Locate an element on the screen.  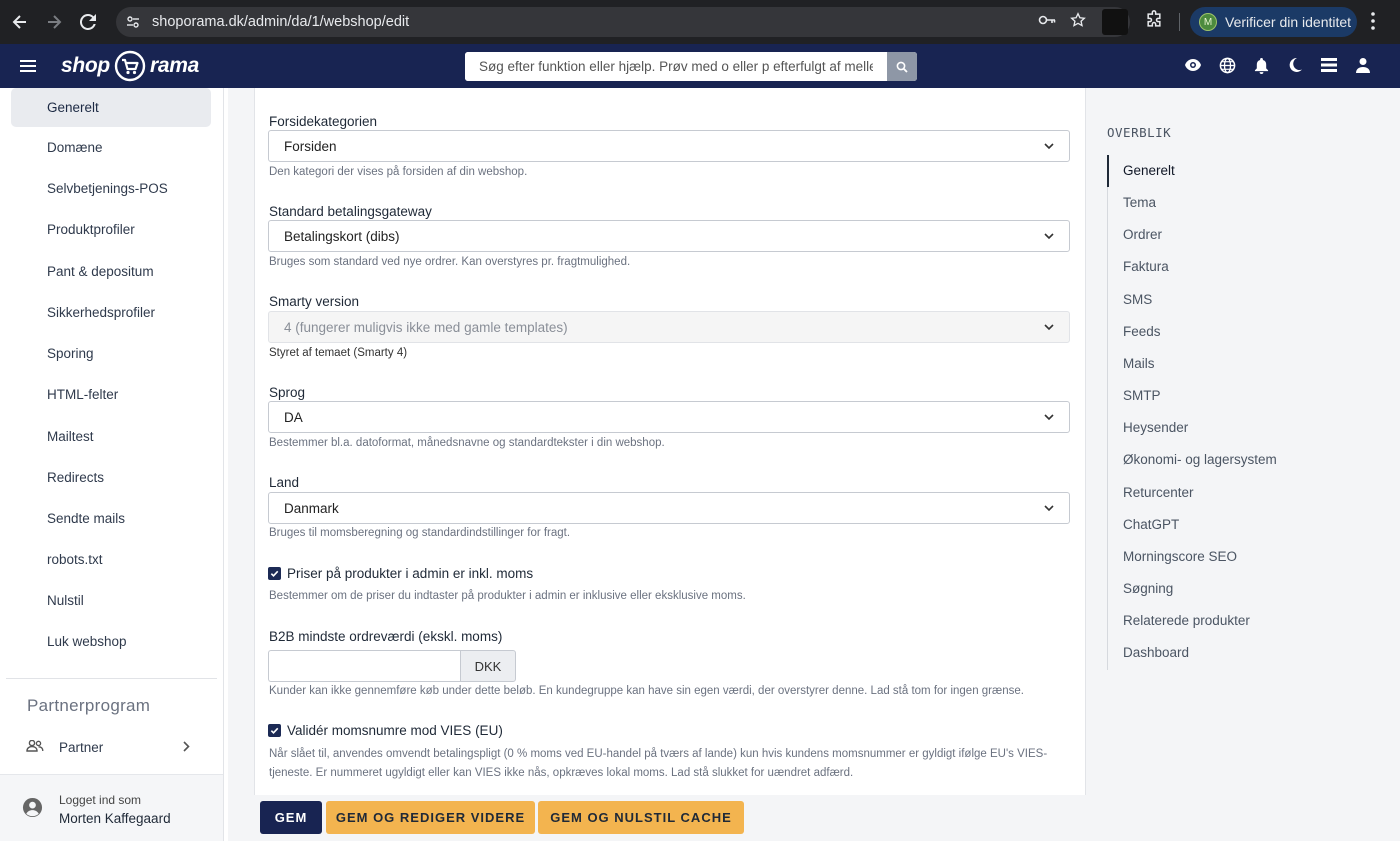
sidebar-item-sikkerhedsprofiler: Sikkerhedsprofiler is located at coordinates (111, 312).